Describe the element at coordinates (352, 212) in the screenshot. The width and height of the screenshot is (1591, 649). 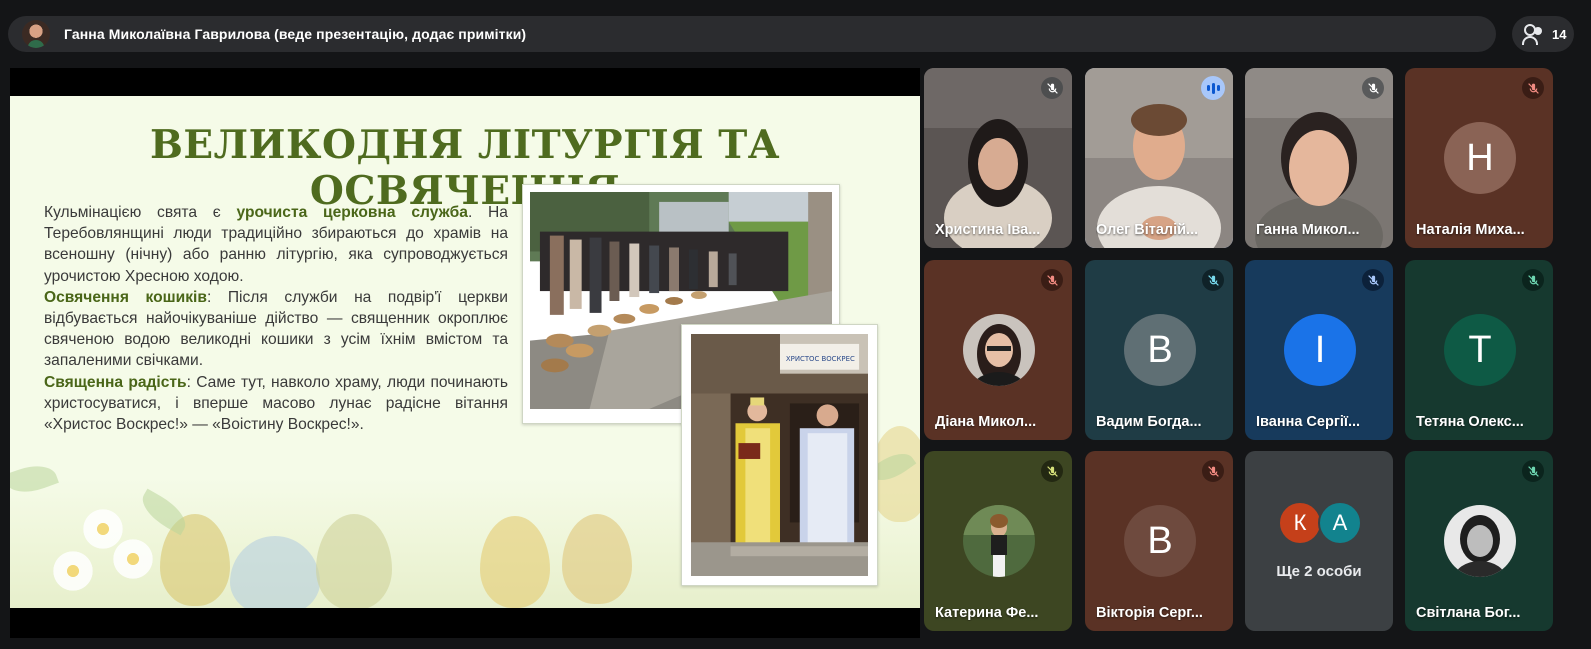
I see `body-emphasis: урочиста церковна служба` at that location.